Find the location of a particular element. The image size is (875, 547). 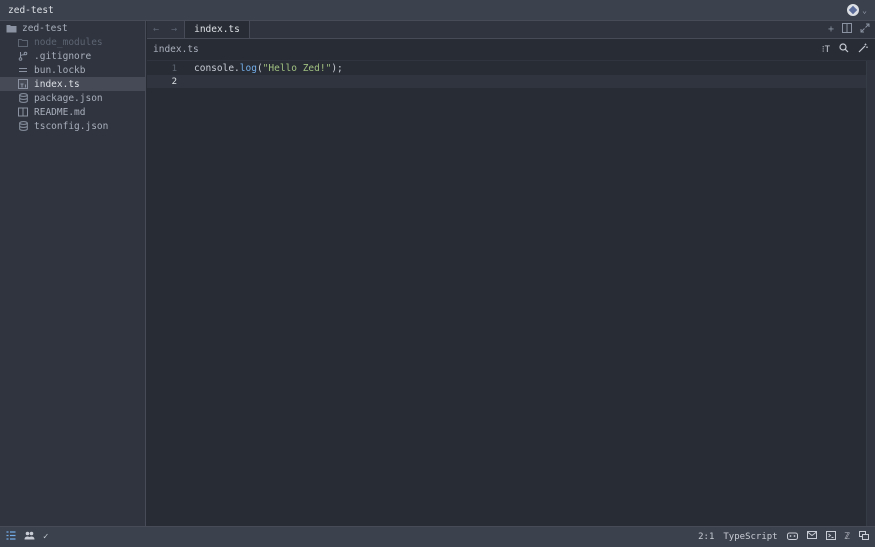

tree-item-node-modules: node_modules is located at coordinates (72, 42).